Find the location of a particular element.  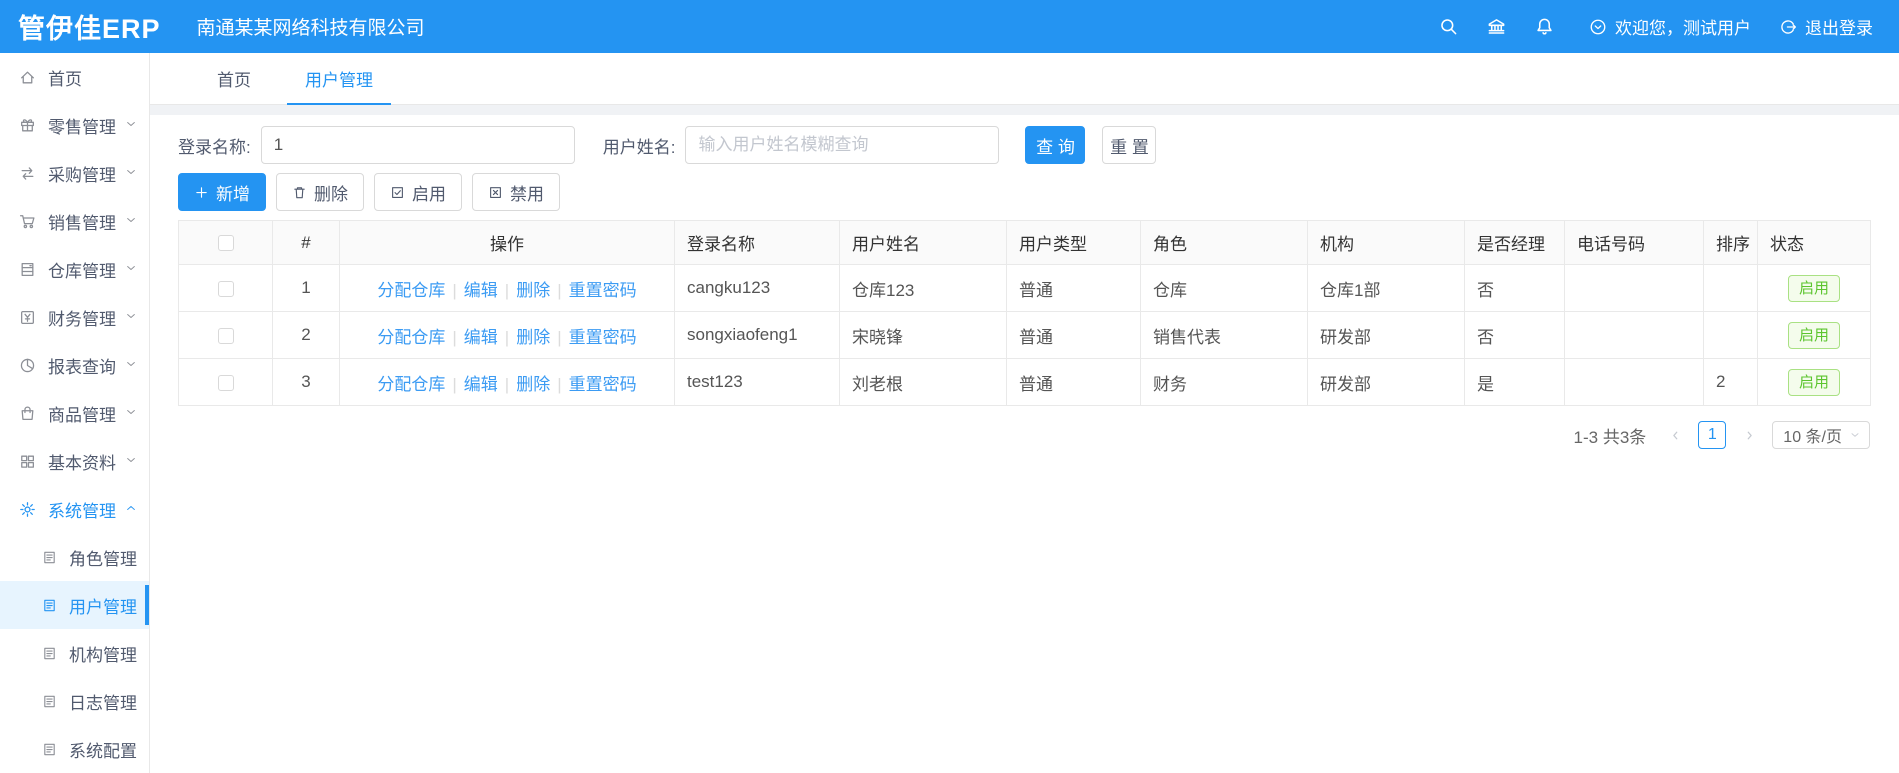

sidebar-item-角色管理: 角色管理 is located at coordinates (74, 557).